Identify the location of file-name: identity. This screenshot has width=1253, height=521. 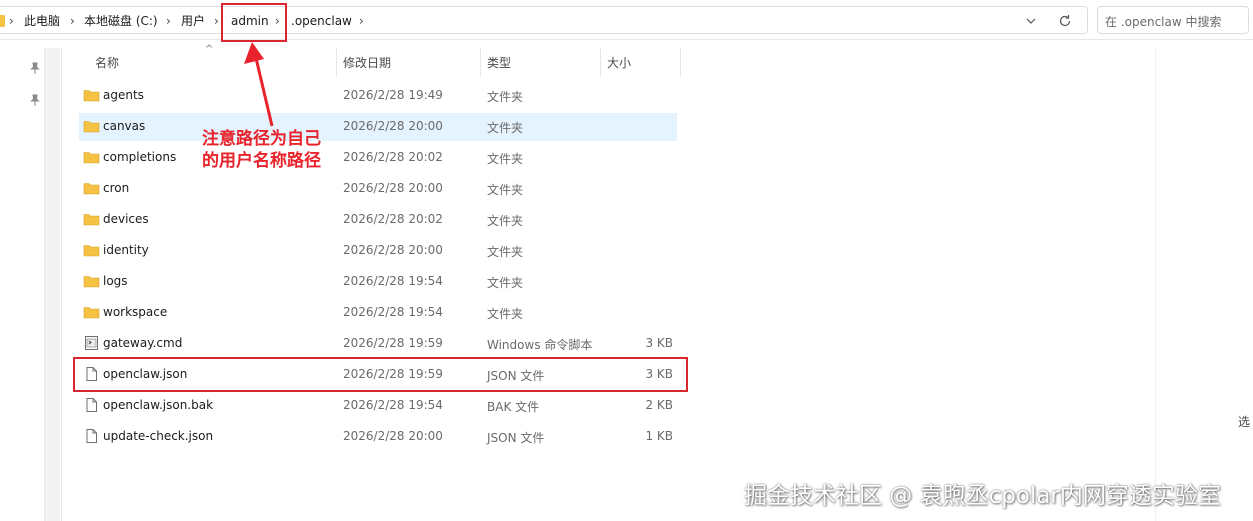
(126, 250).